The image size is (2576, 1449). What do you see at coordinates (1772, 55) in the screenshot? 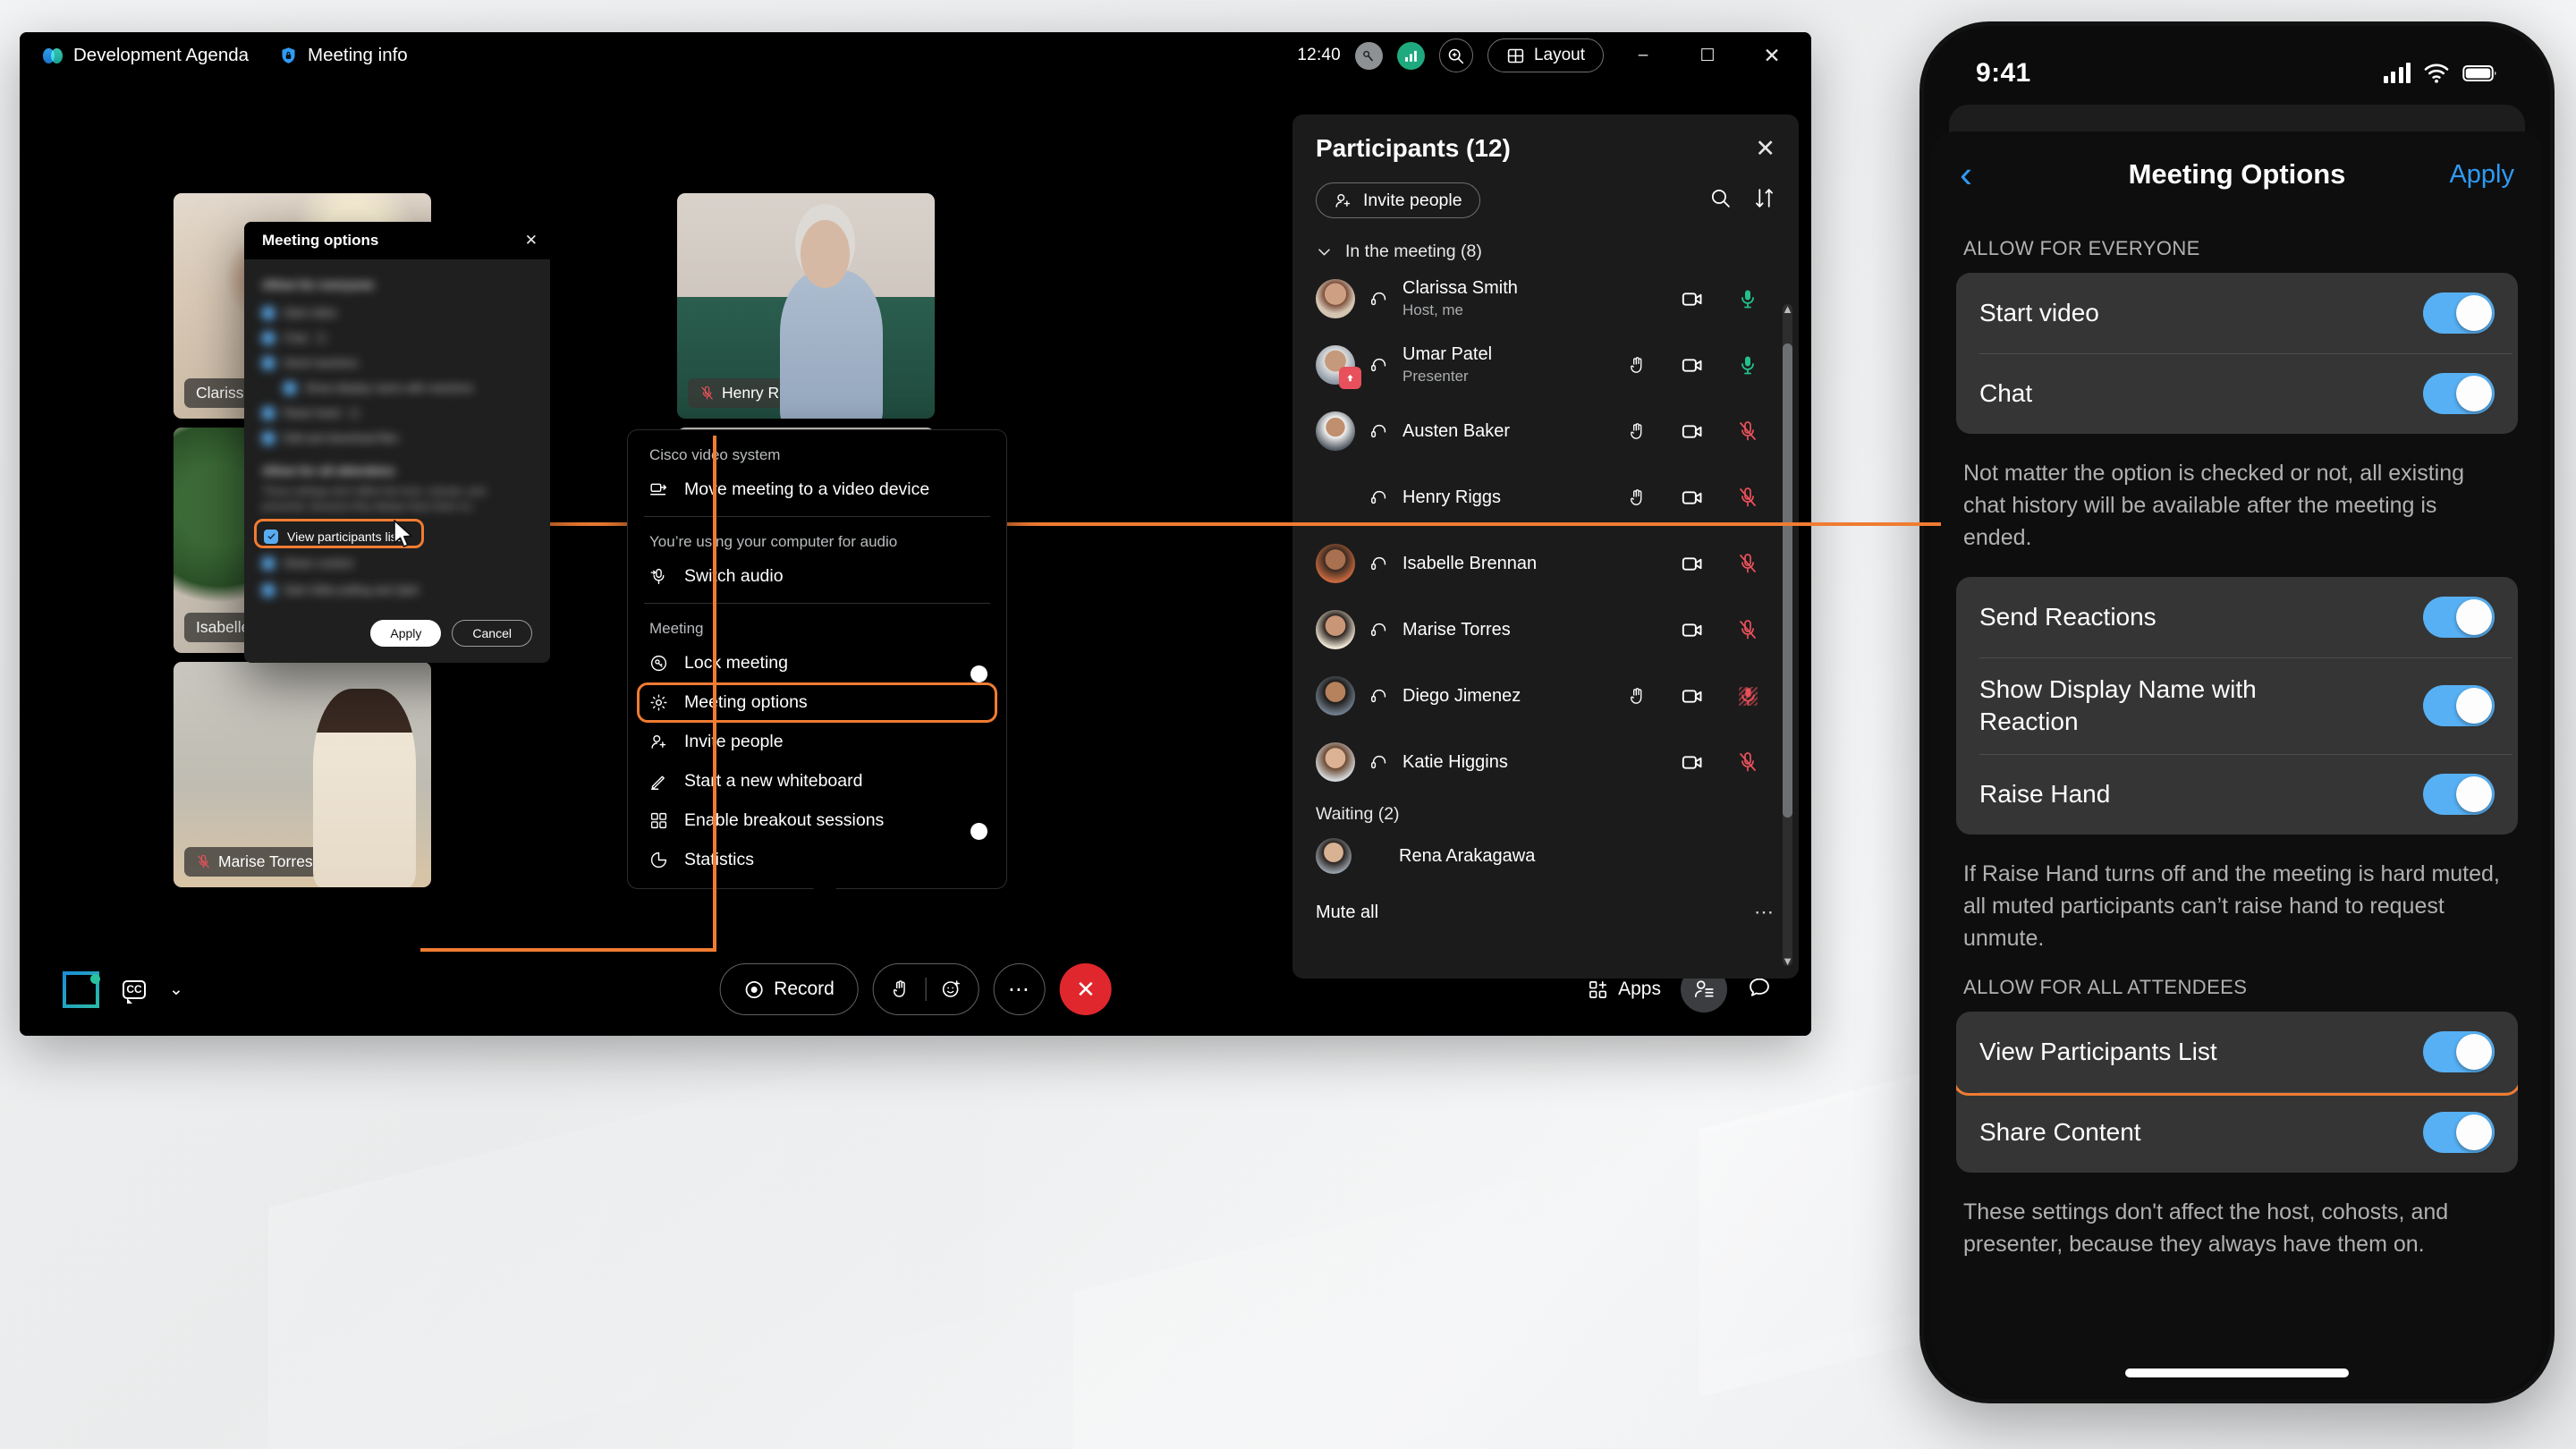
I see `window-close-button: ✕` at bounding box center [1772, 55].